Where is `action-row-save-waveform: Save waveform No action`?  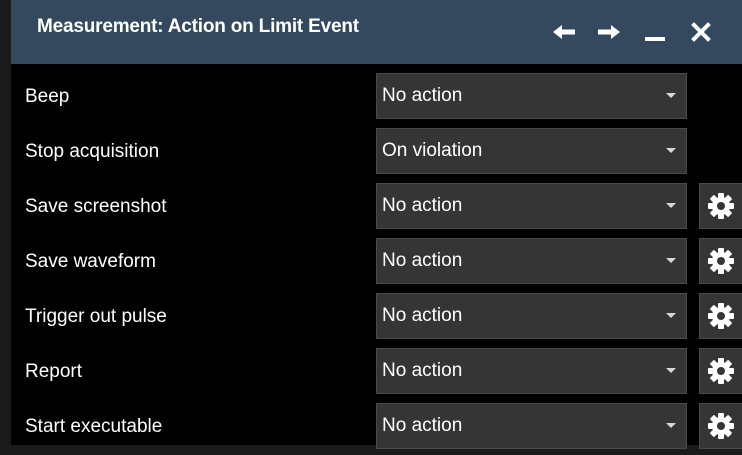 action-row-save-waveform: Save waveform No action is located at coordinates (376, 262).